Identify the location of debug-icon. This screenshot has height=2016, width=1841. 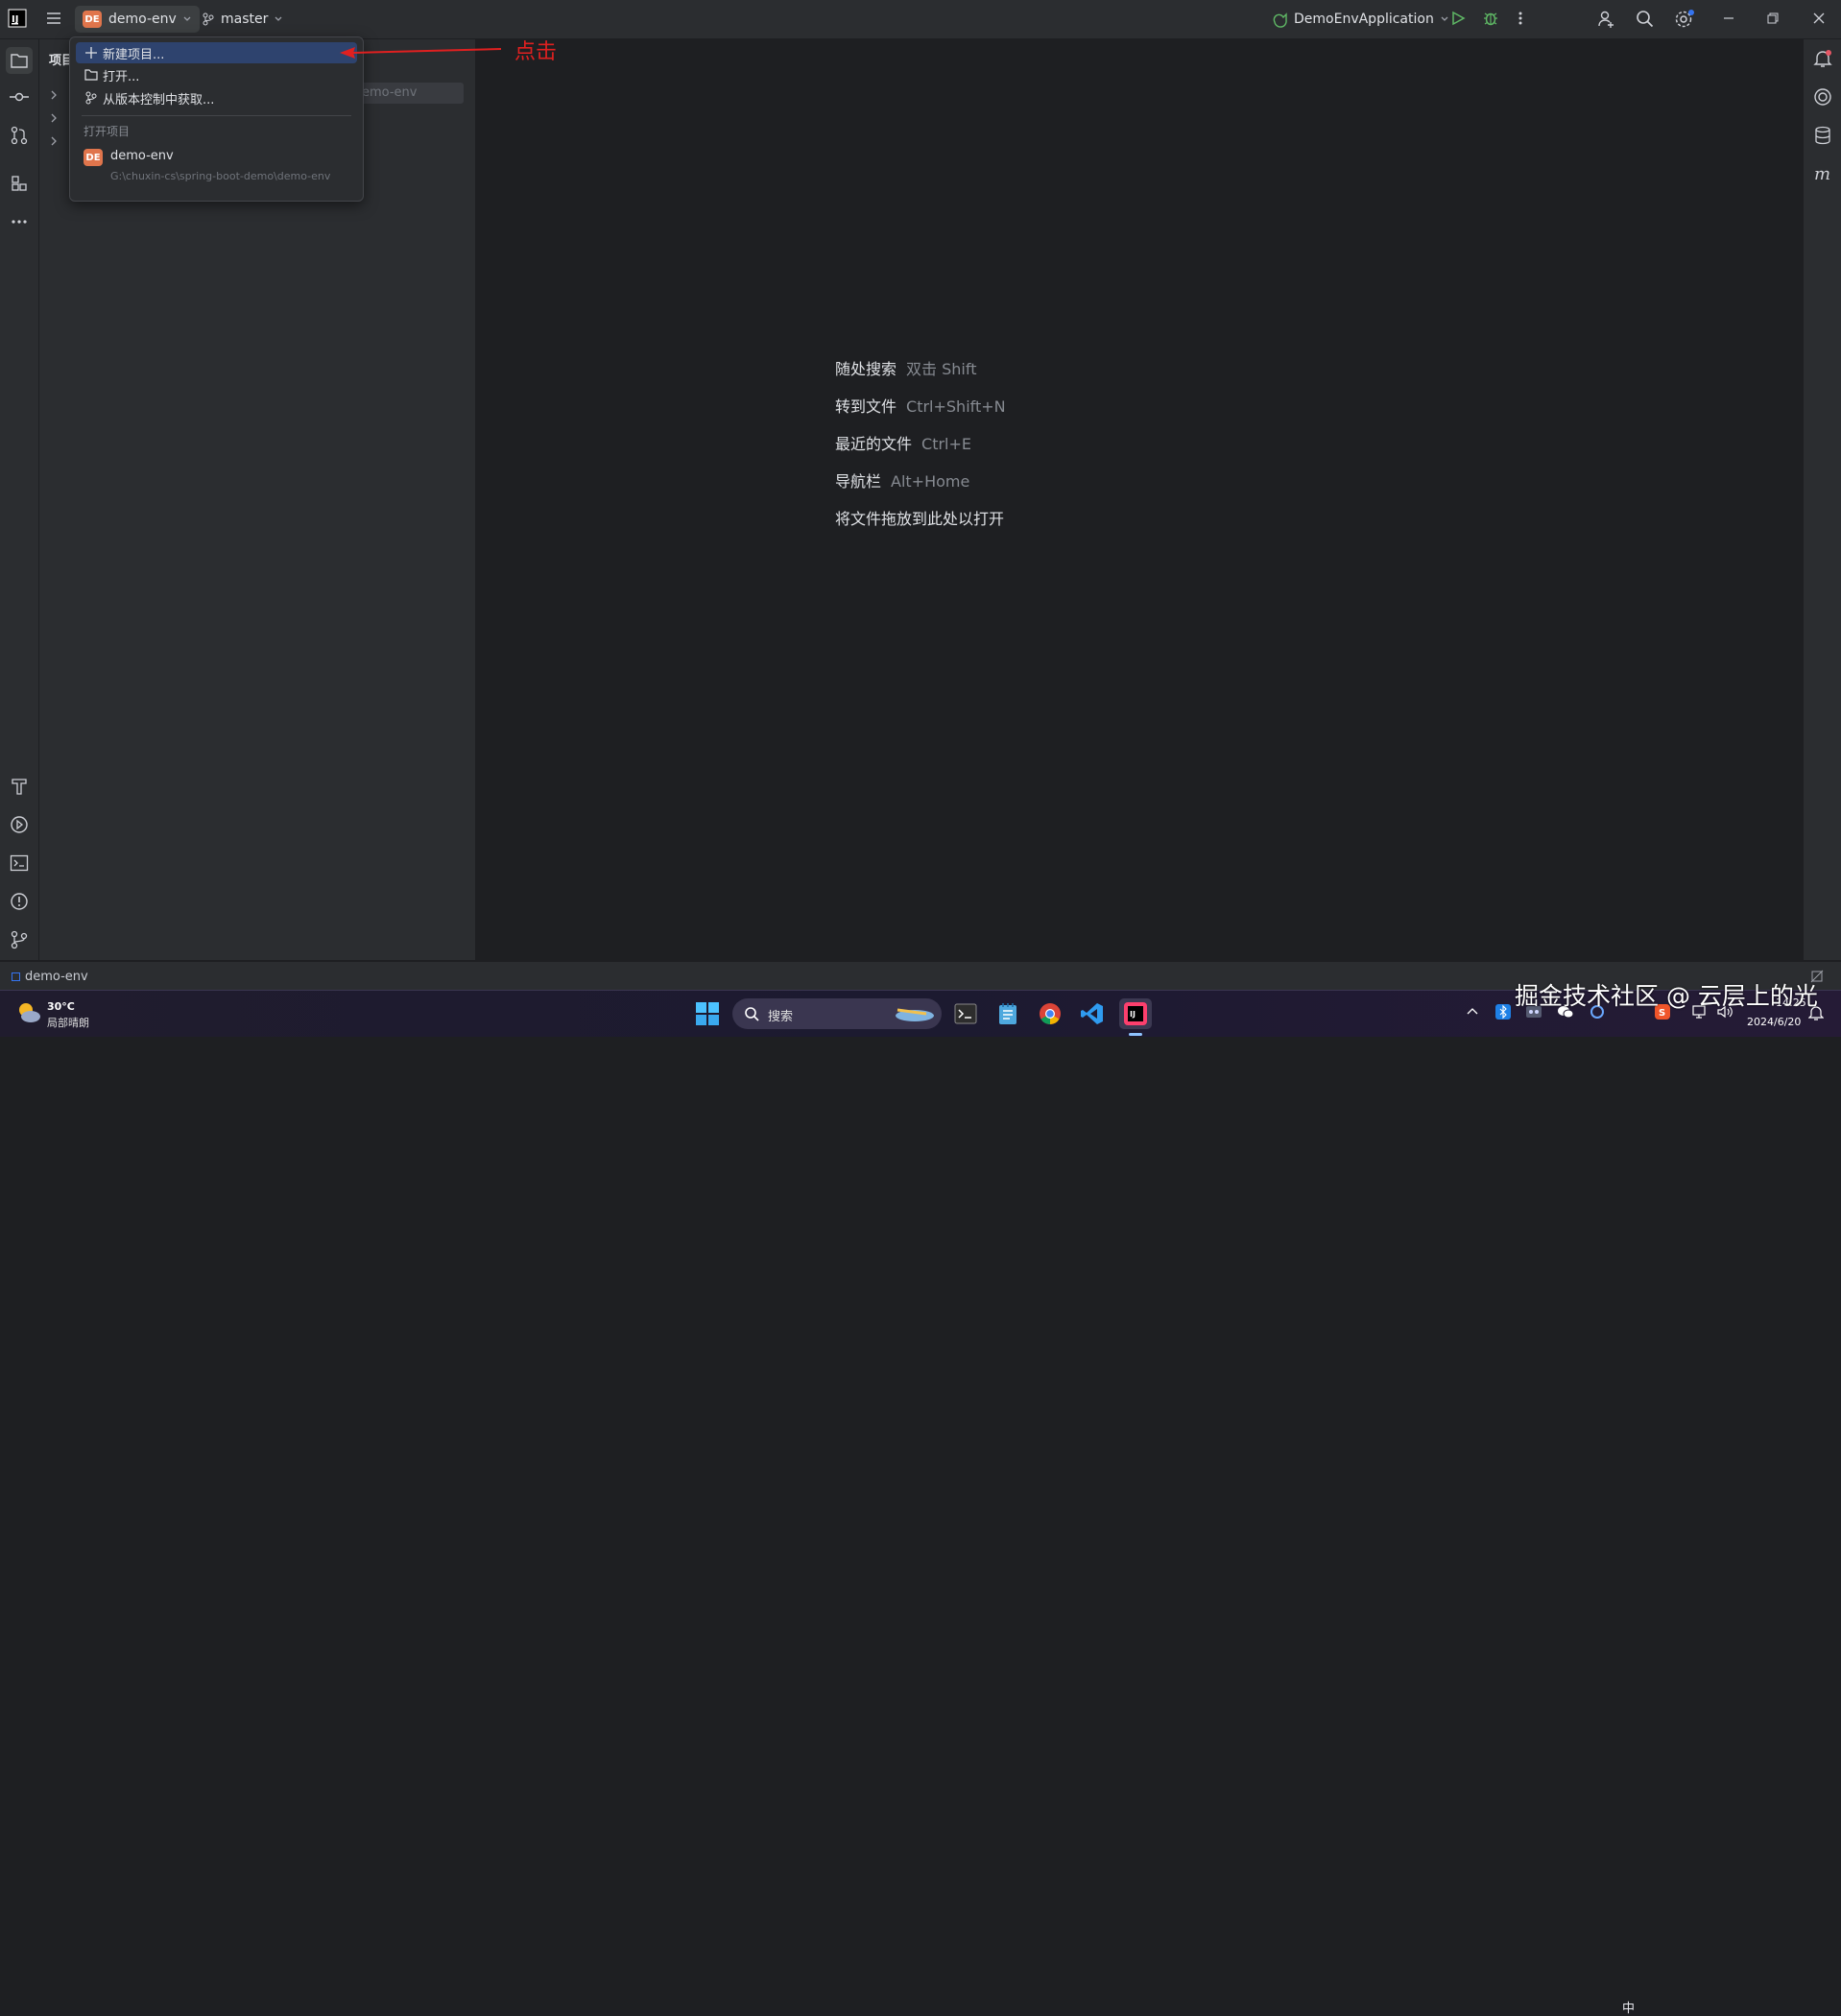
(1490, 18).